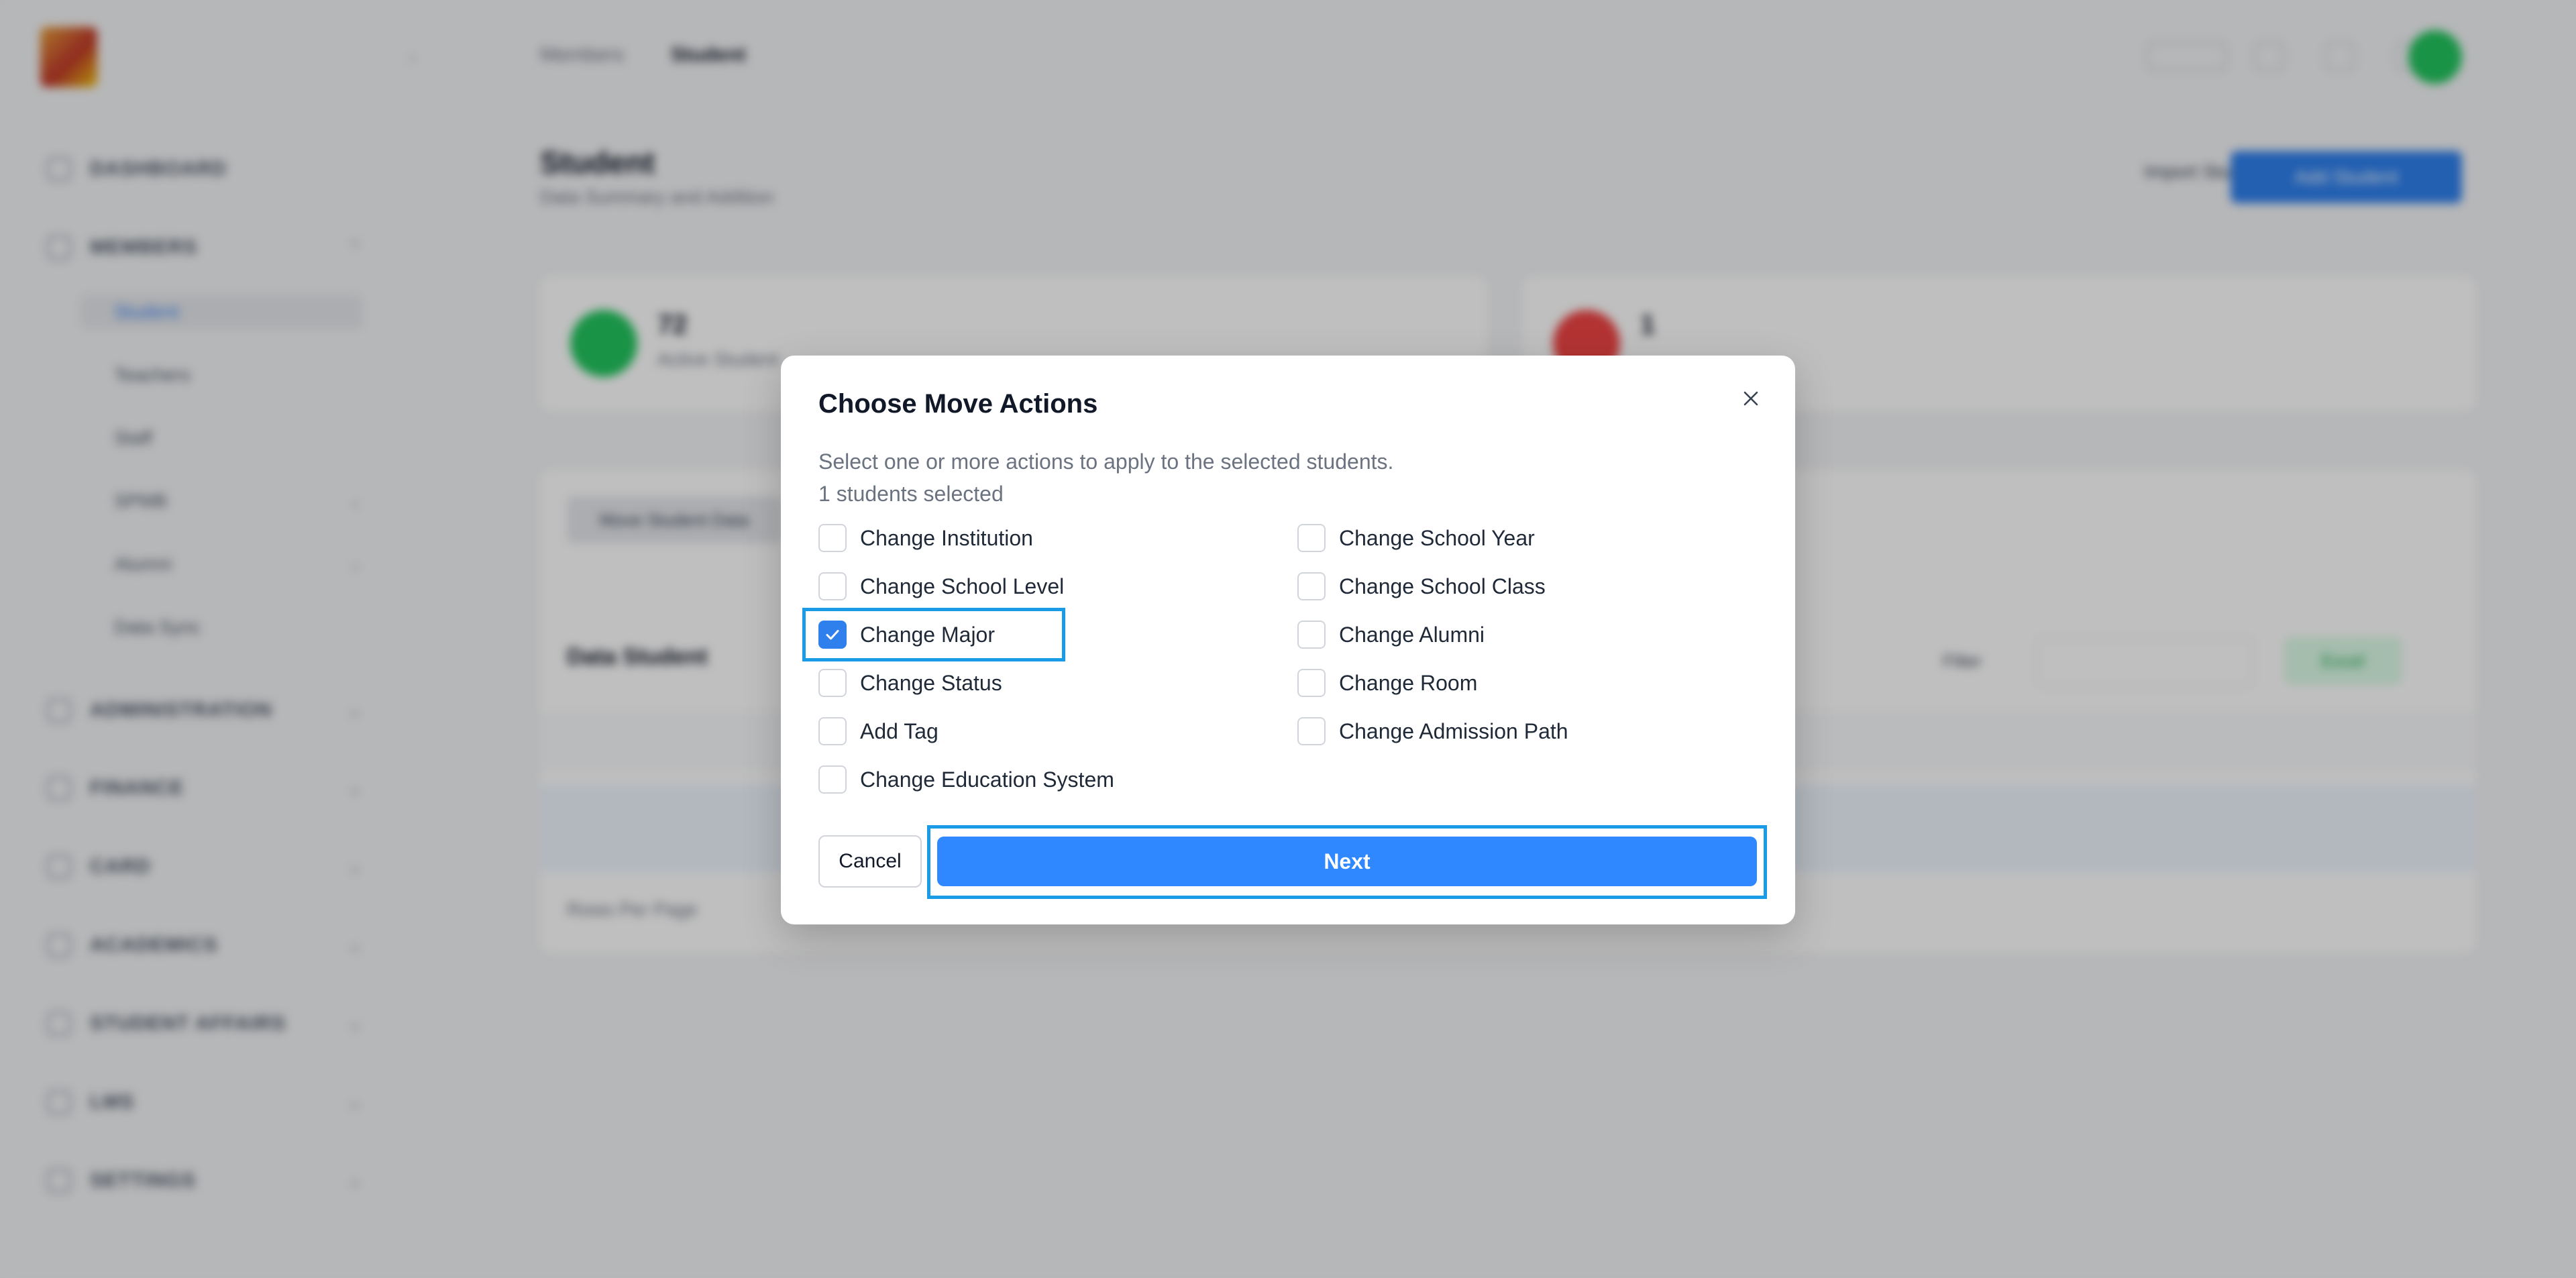 The width and height of the screenshot is (2576, 1278). I want to click on option-change-admission-path: Change Admission Path, so click(1432, 731).